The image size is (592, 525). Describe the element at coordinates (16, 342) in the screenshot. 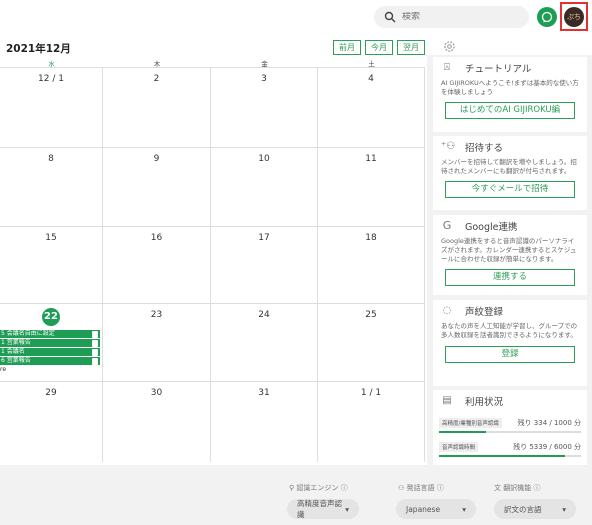

I see `event-title: 1 営業報告` at that location.